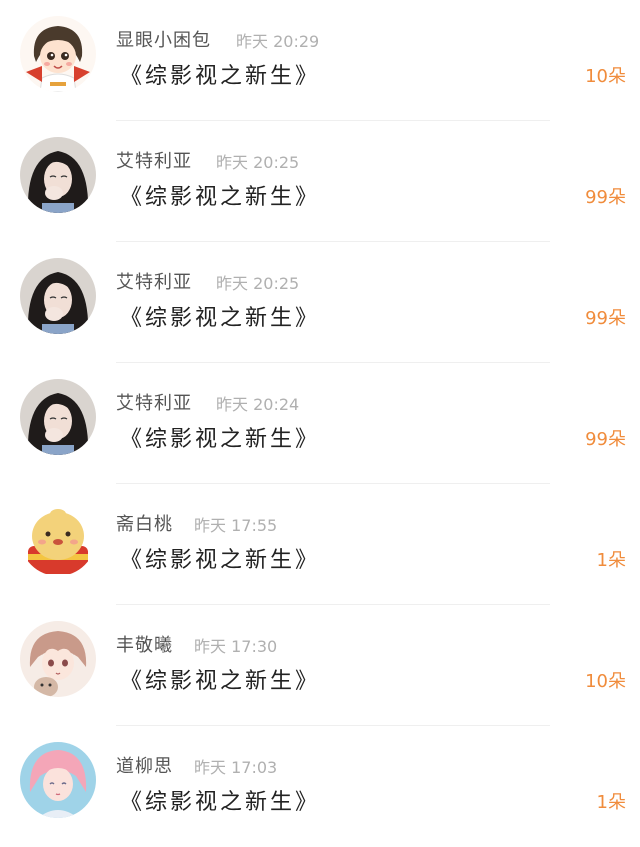 The height and width of the screenshot is (847, 640). I want to click on cartoon-dumpling-avatar-icon, so click(58, 538).